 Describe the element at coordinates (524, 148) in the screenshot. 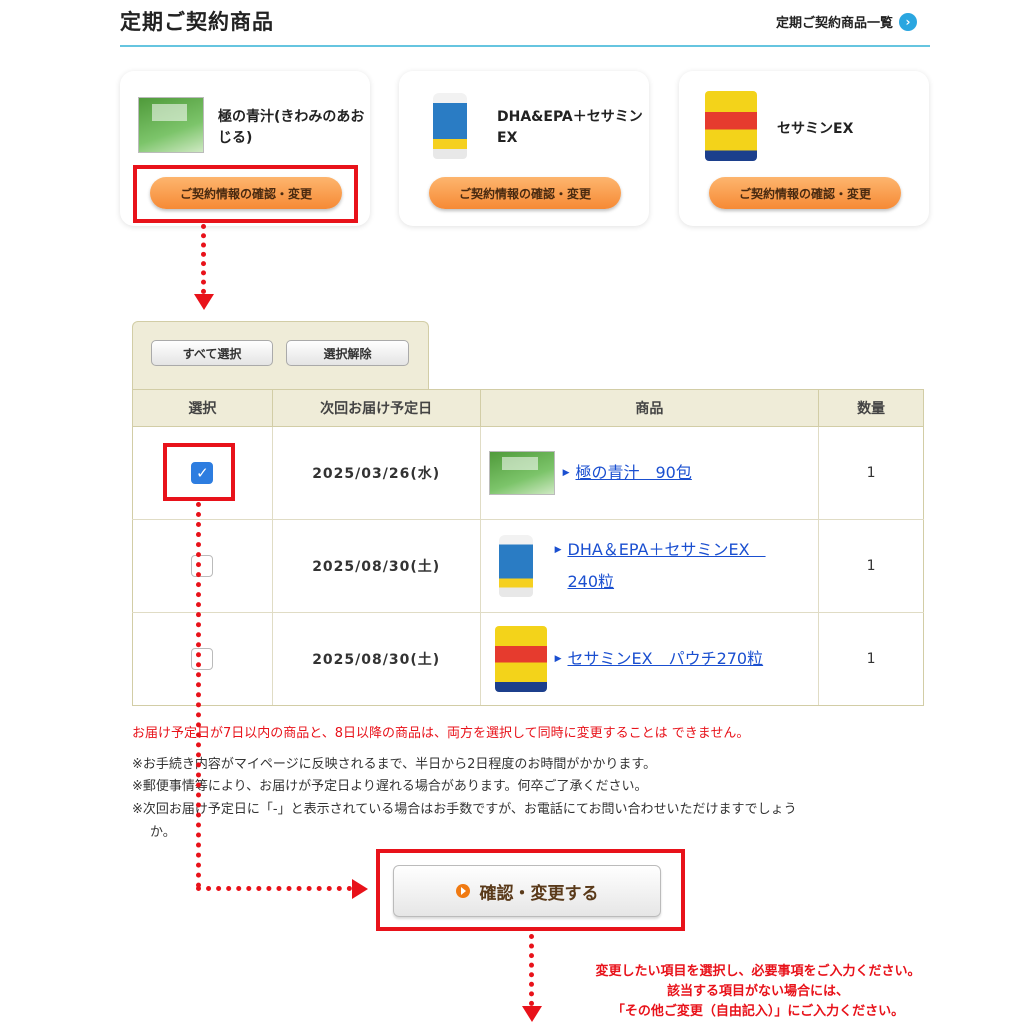

I see `product-card-dha-epa: DHA&EPA＋セサミンEX ご契約情報の確認・変更` at that location.